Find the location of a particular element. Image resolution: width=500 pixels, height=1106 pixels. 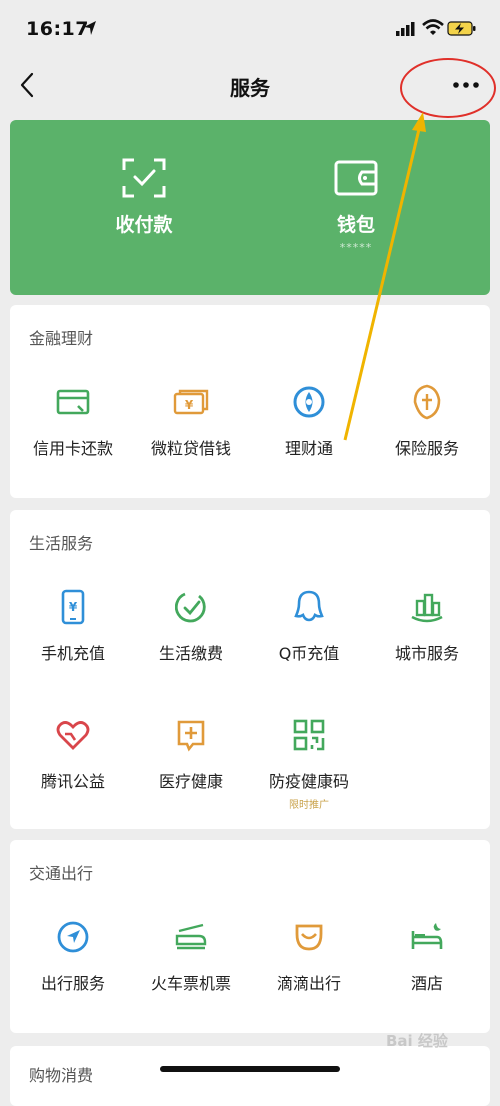

wallet-button: 钱包 ***** is located at coordinates (356, 206).